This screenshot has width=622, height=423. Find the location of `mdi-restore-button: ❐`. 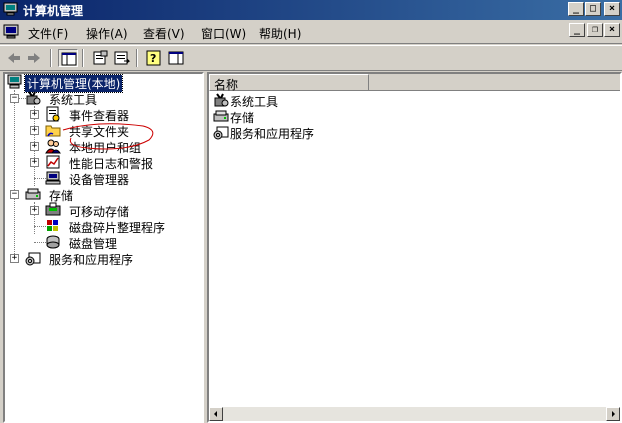

mdi-restore-button: ❐ is located at coordinates (595, 30).